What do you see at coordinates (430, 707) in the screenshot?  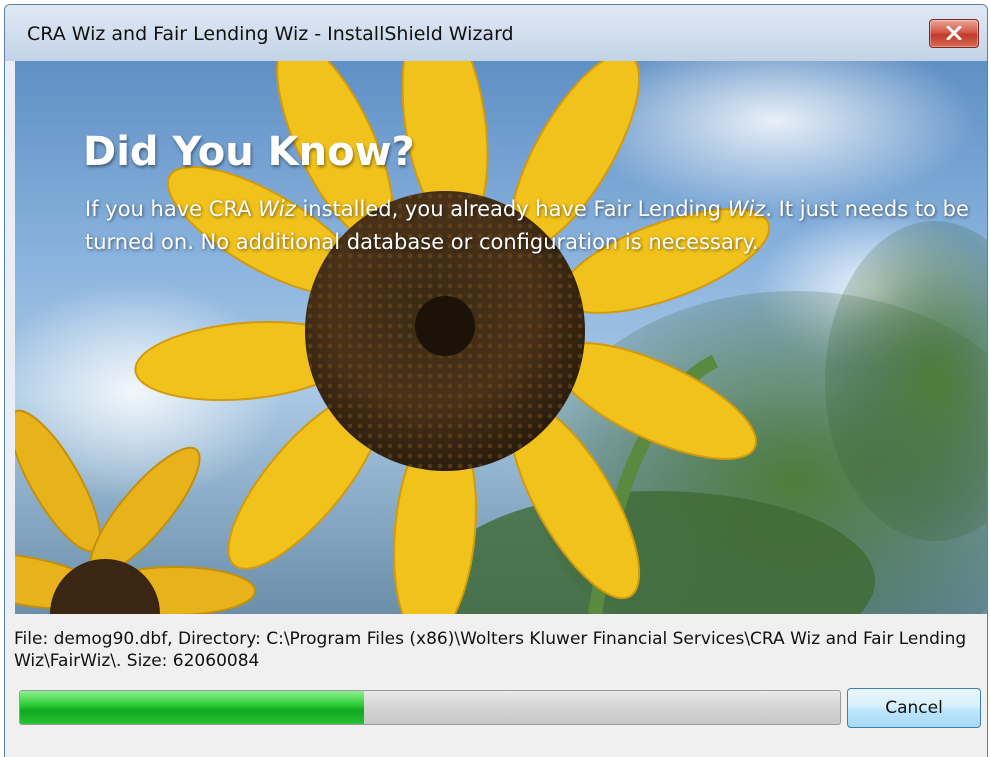 I see `install-progress-bar` at bounding box center [430, 707].